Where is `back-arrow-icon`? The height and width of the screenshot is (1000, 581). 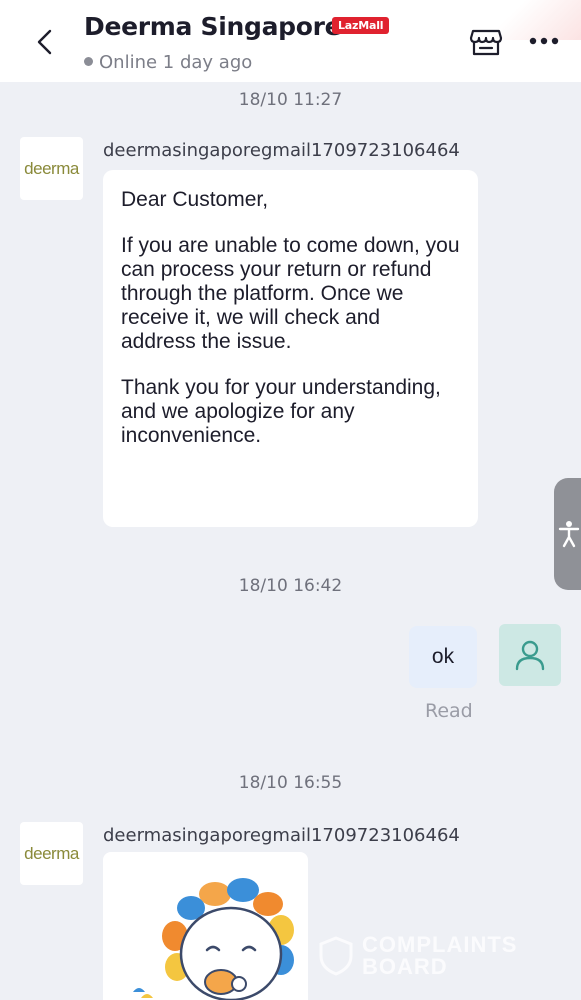 back-arrow-icon is located at coordinates (44, 42).